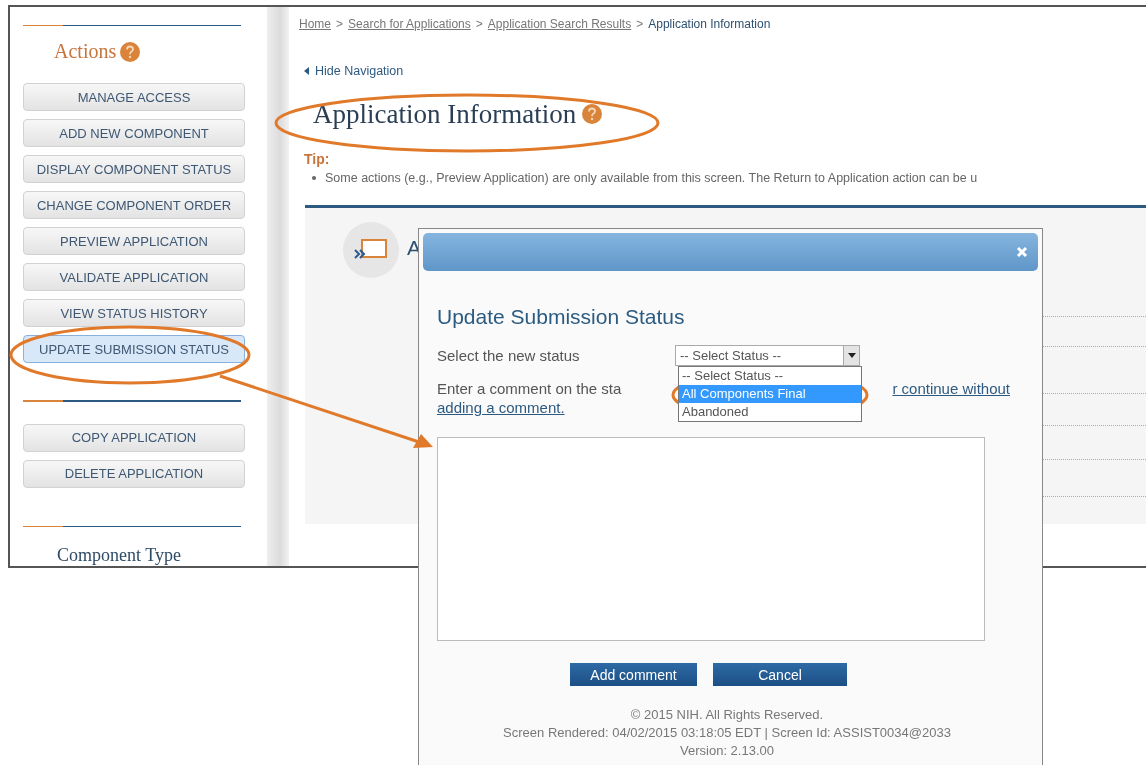 The width and height of the screenshot is (1146, 765). I want to click on cancel-button: Cancel, so click(780, 674).